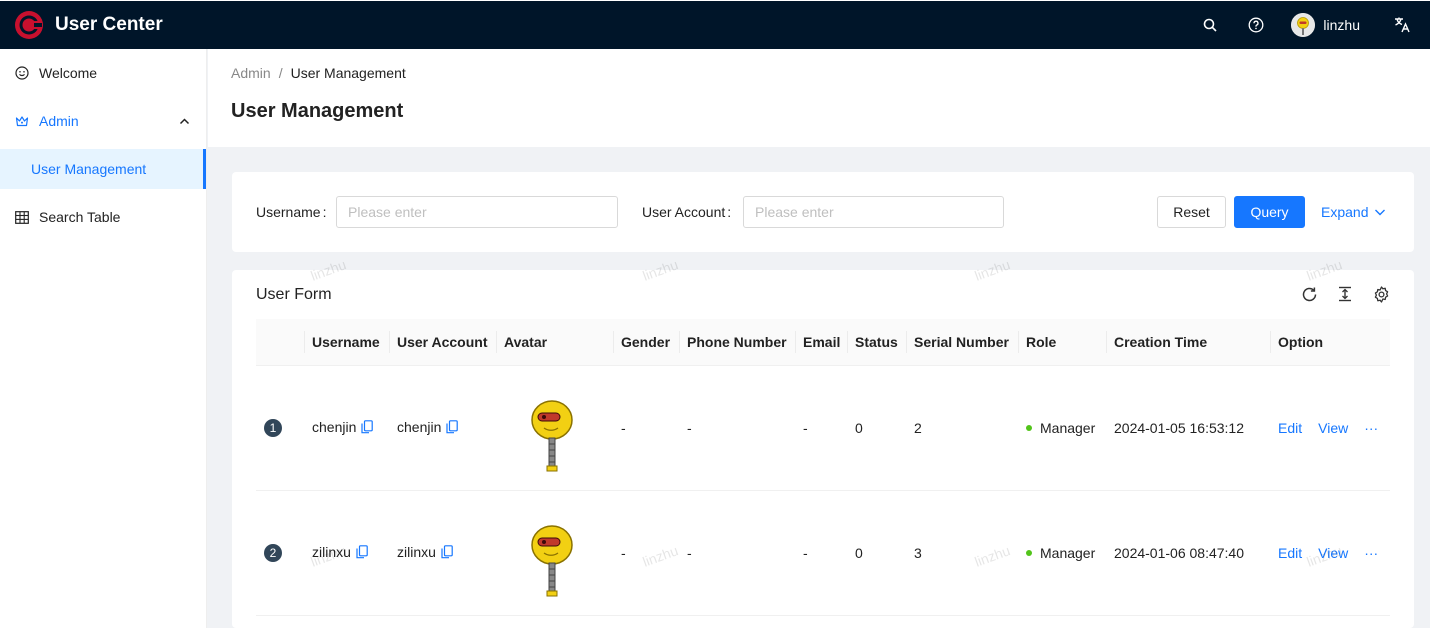  I want to click on column-header-username: Username, so click(346, 342).